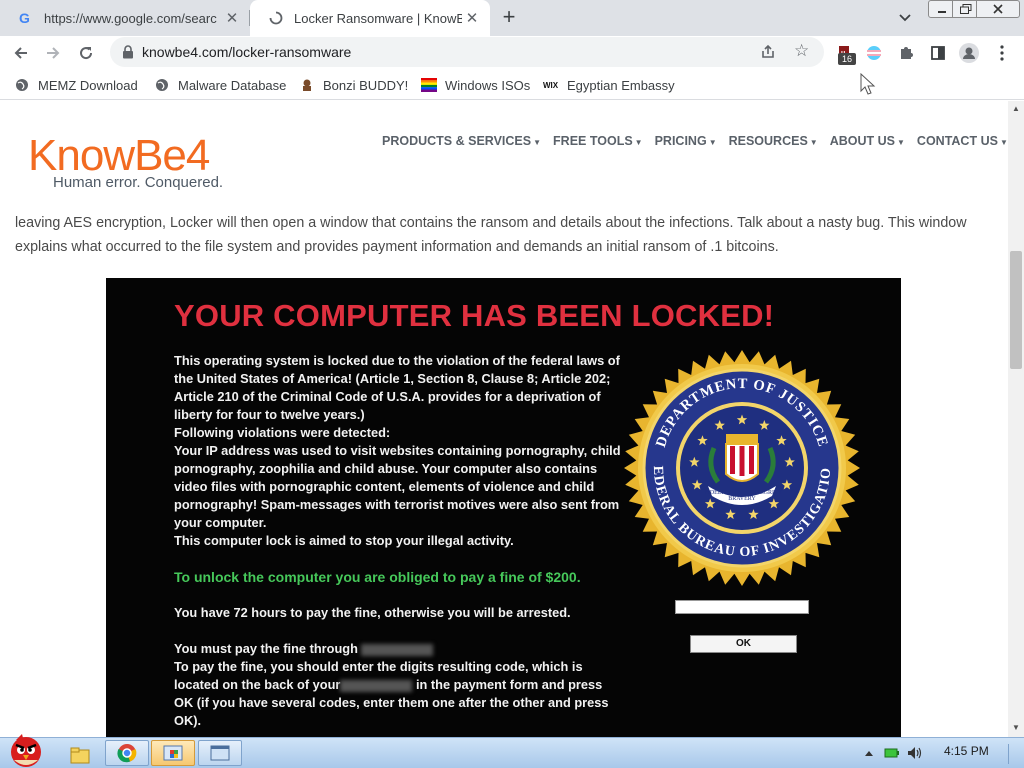 Image resolution: width=1024 pixels, height=768 pixels. Describe the element at coordinates (869, 753) in the screenshot. I see `tray-expand-icon` at that location.